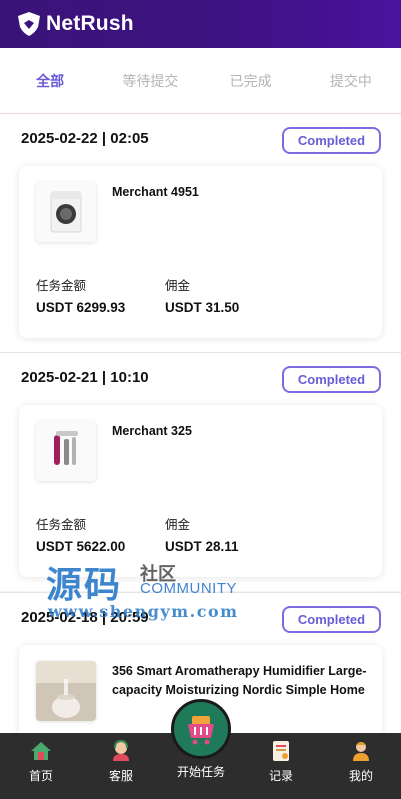 This screenshot has height=799, width=401. What do you see at coordinates (251, 81) in the screenshot?
I see `tab-completed: 已完成` at bounding box center [251, 81].